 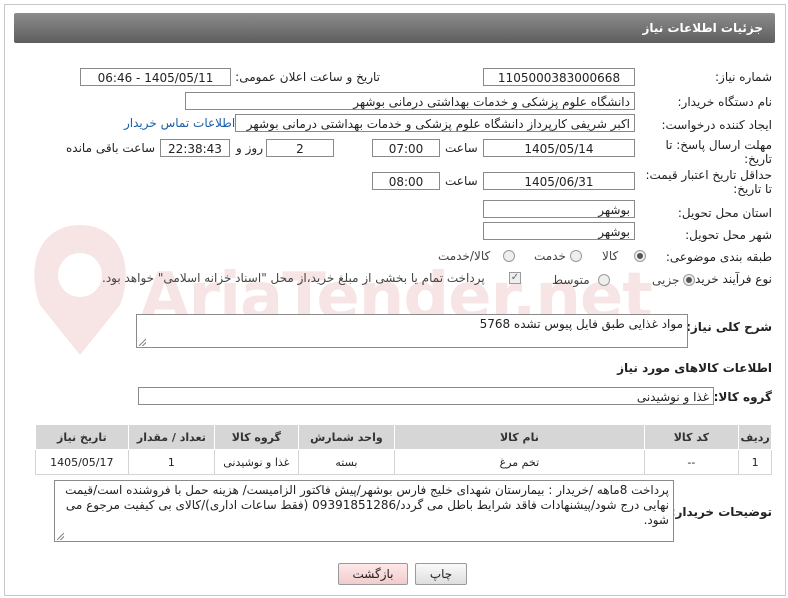 What do you see at coordinates (406, 148) in the screenshot?
I see `reply-time-field: 07:00` at bounding box center [406, 148].